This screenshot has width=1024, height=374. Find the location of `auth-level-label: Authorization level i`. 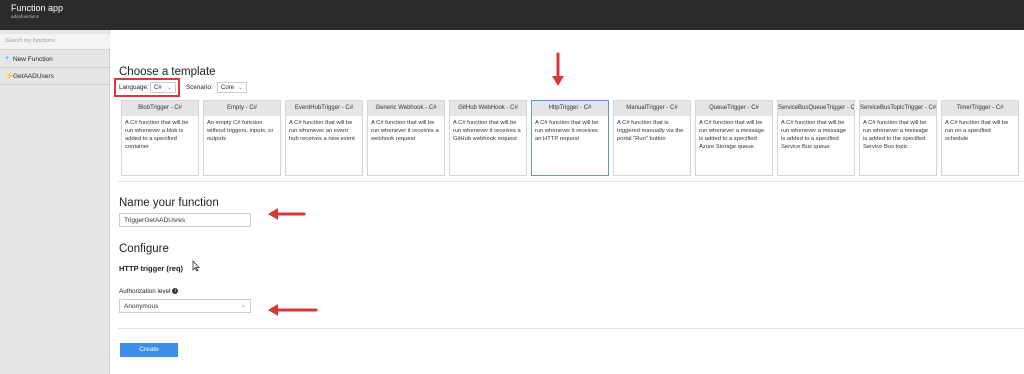

auth-level-label: Authorization level i is located at coordinates (149, 291).